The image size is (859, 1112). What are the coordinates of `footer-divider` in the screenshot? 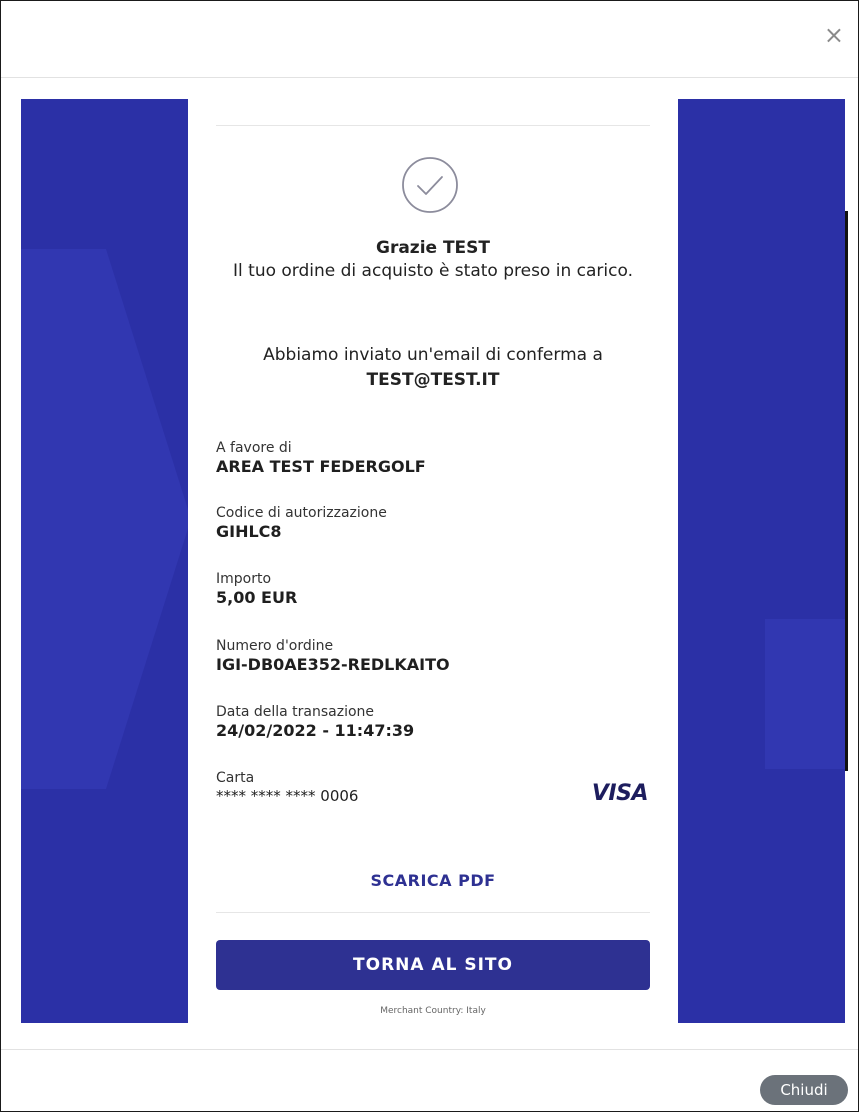 It's located at (429, 1049).